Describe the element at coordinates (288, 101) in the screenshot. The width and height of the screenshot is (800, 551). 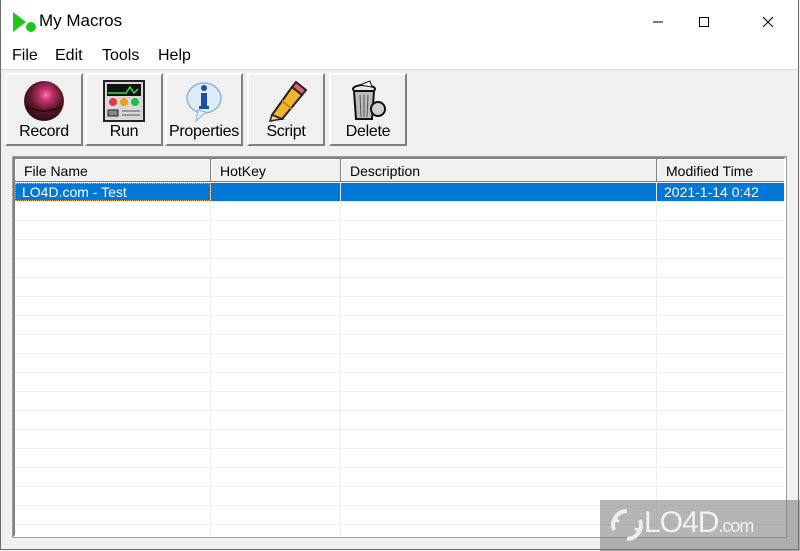
I see `pencil-icon` at that location.